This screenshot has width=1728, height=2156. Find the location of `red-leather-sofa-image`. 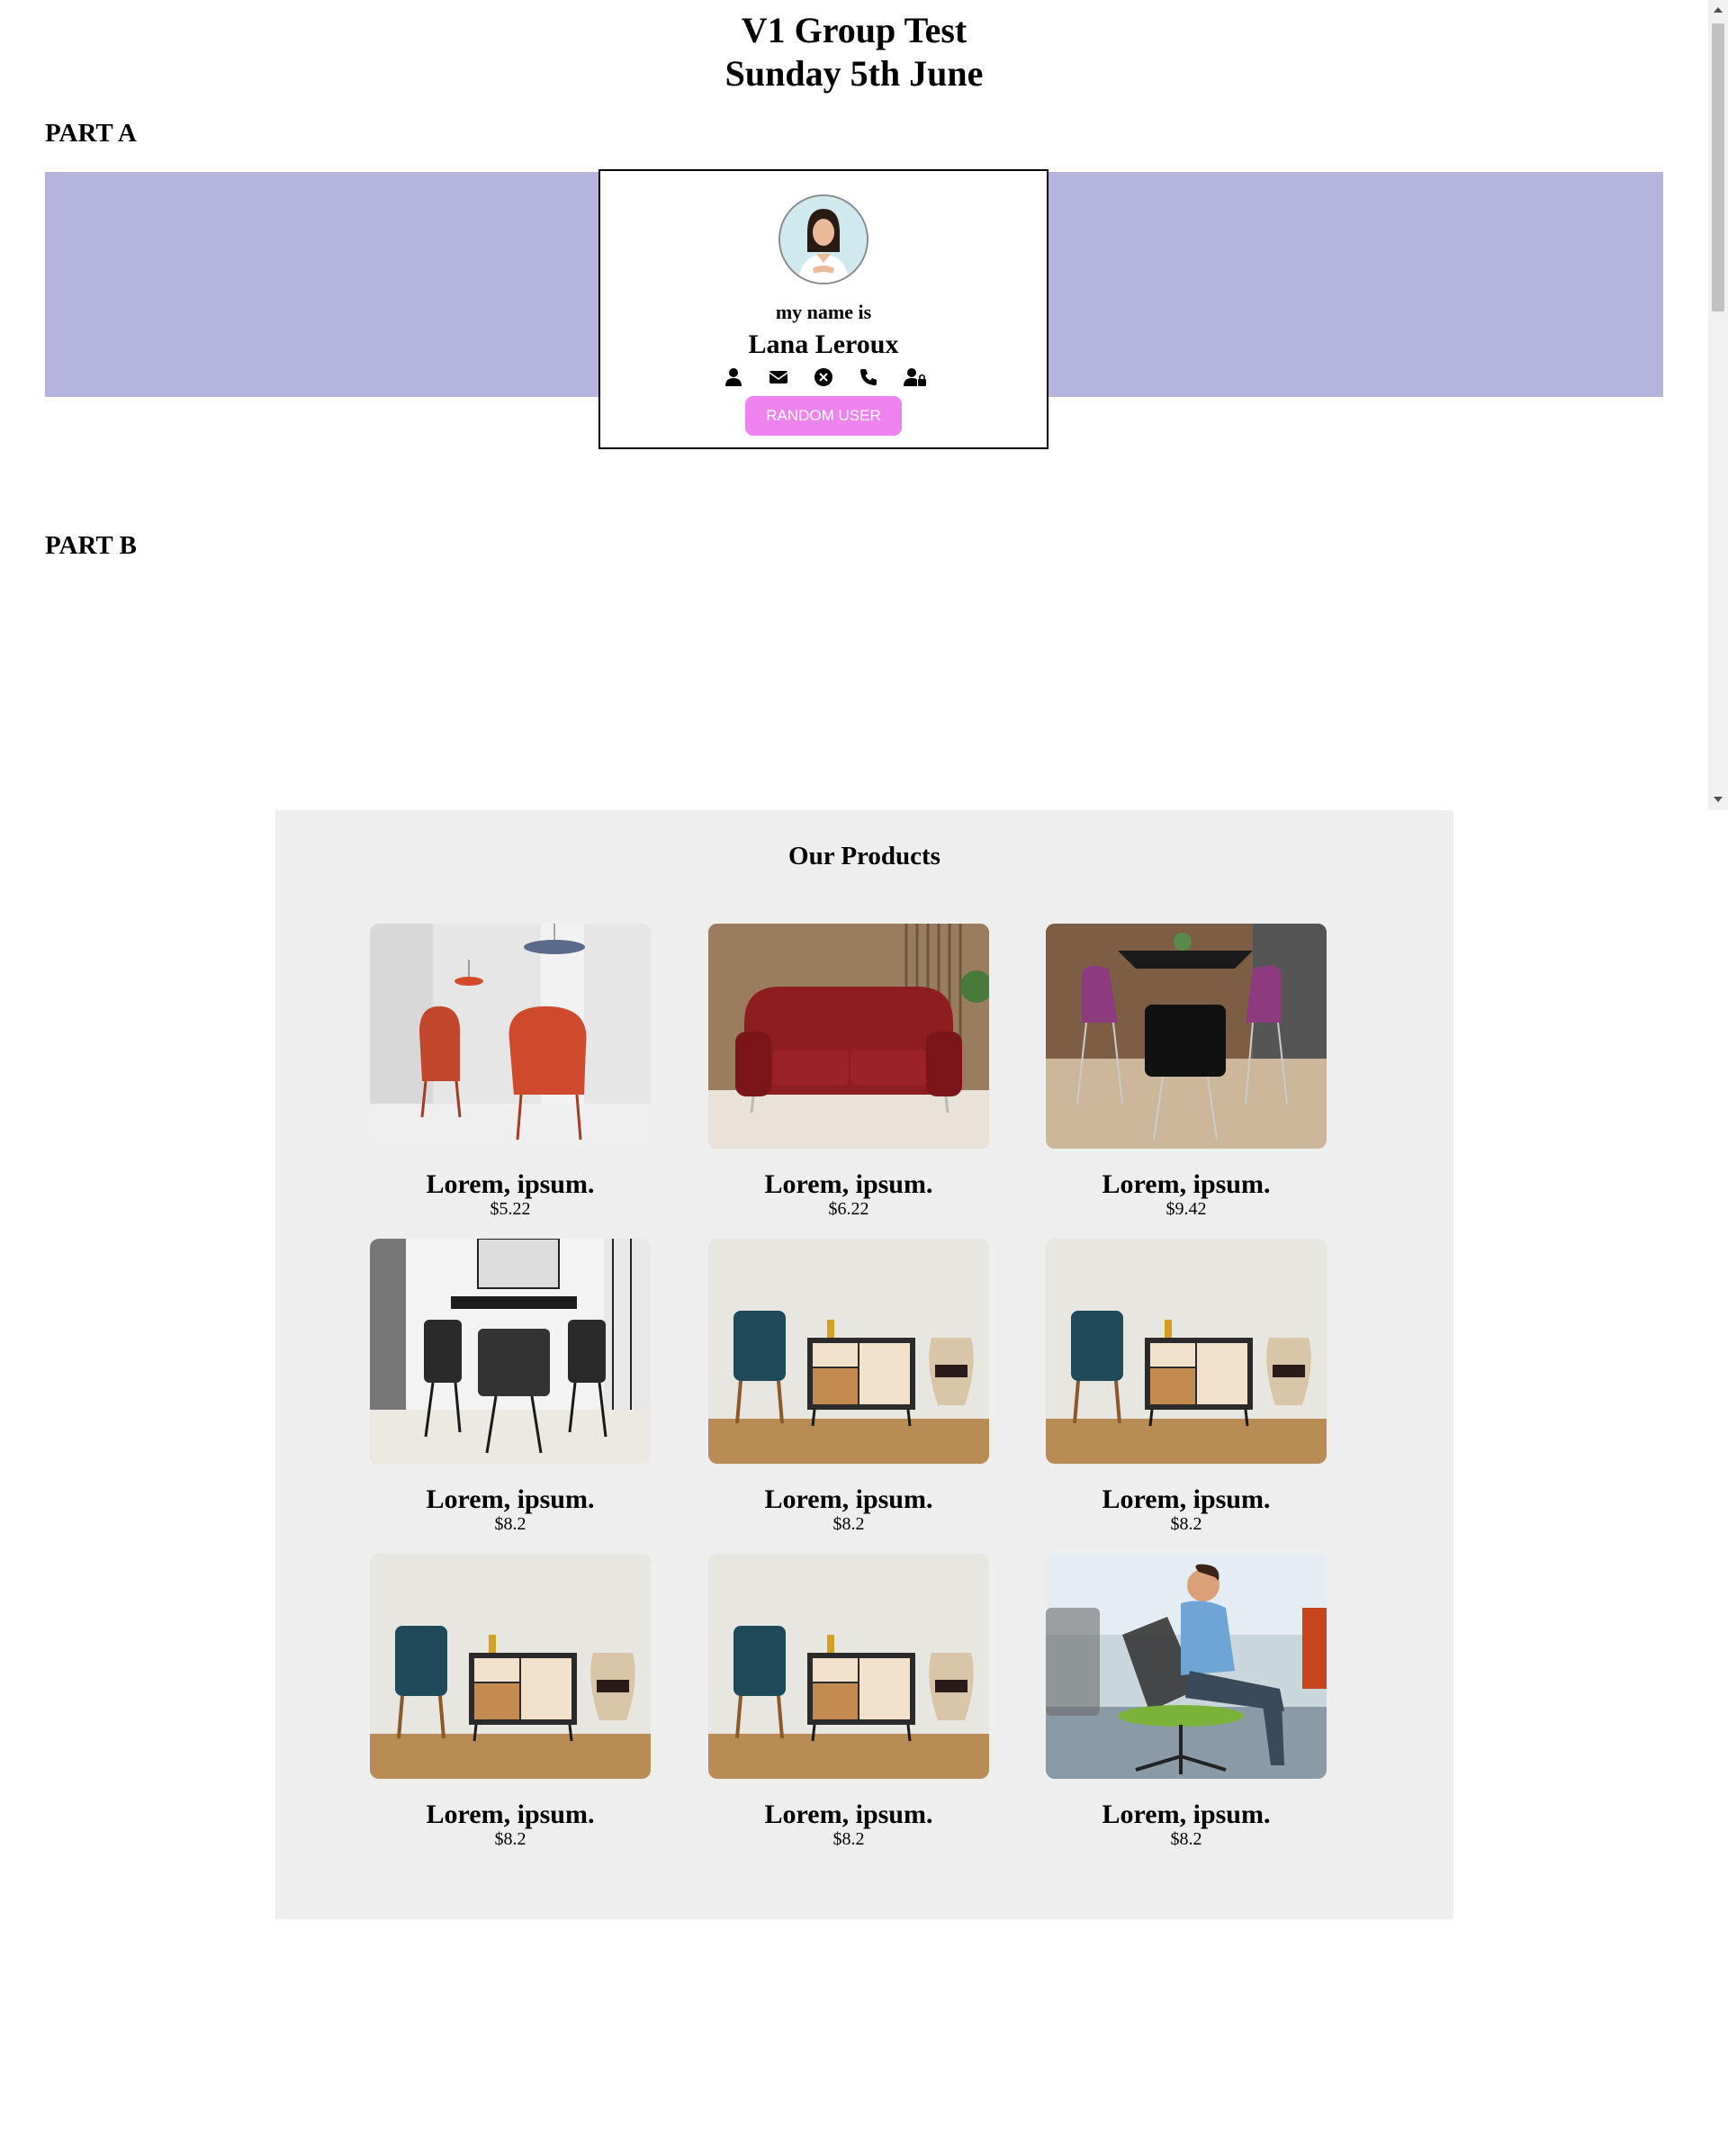

red-leather-sofa-image is located at coordinates (849, 1036).